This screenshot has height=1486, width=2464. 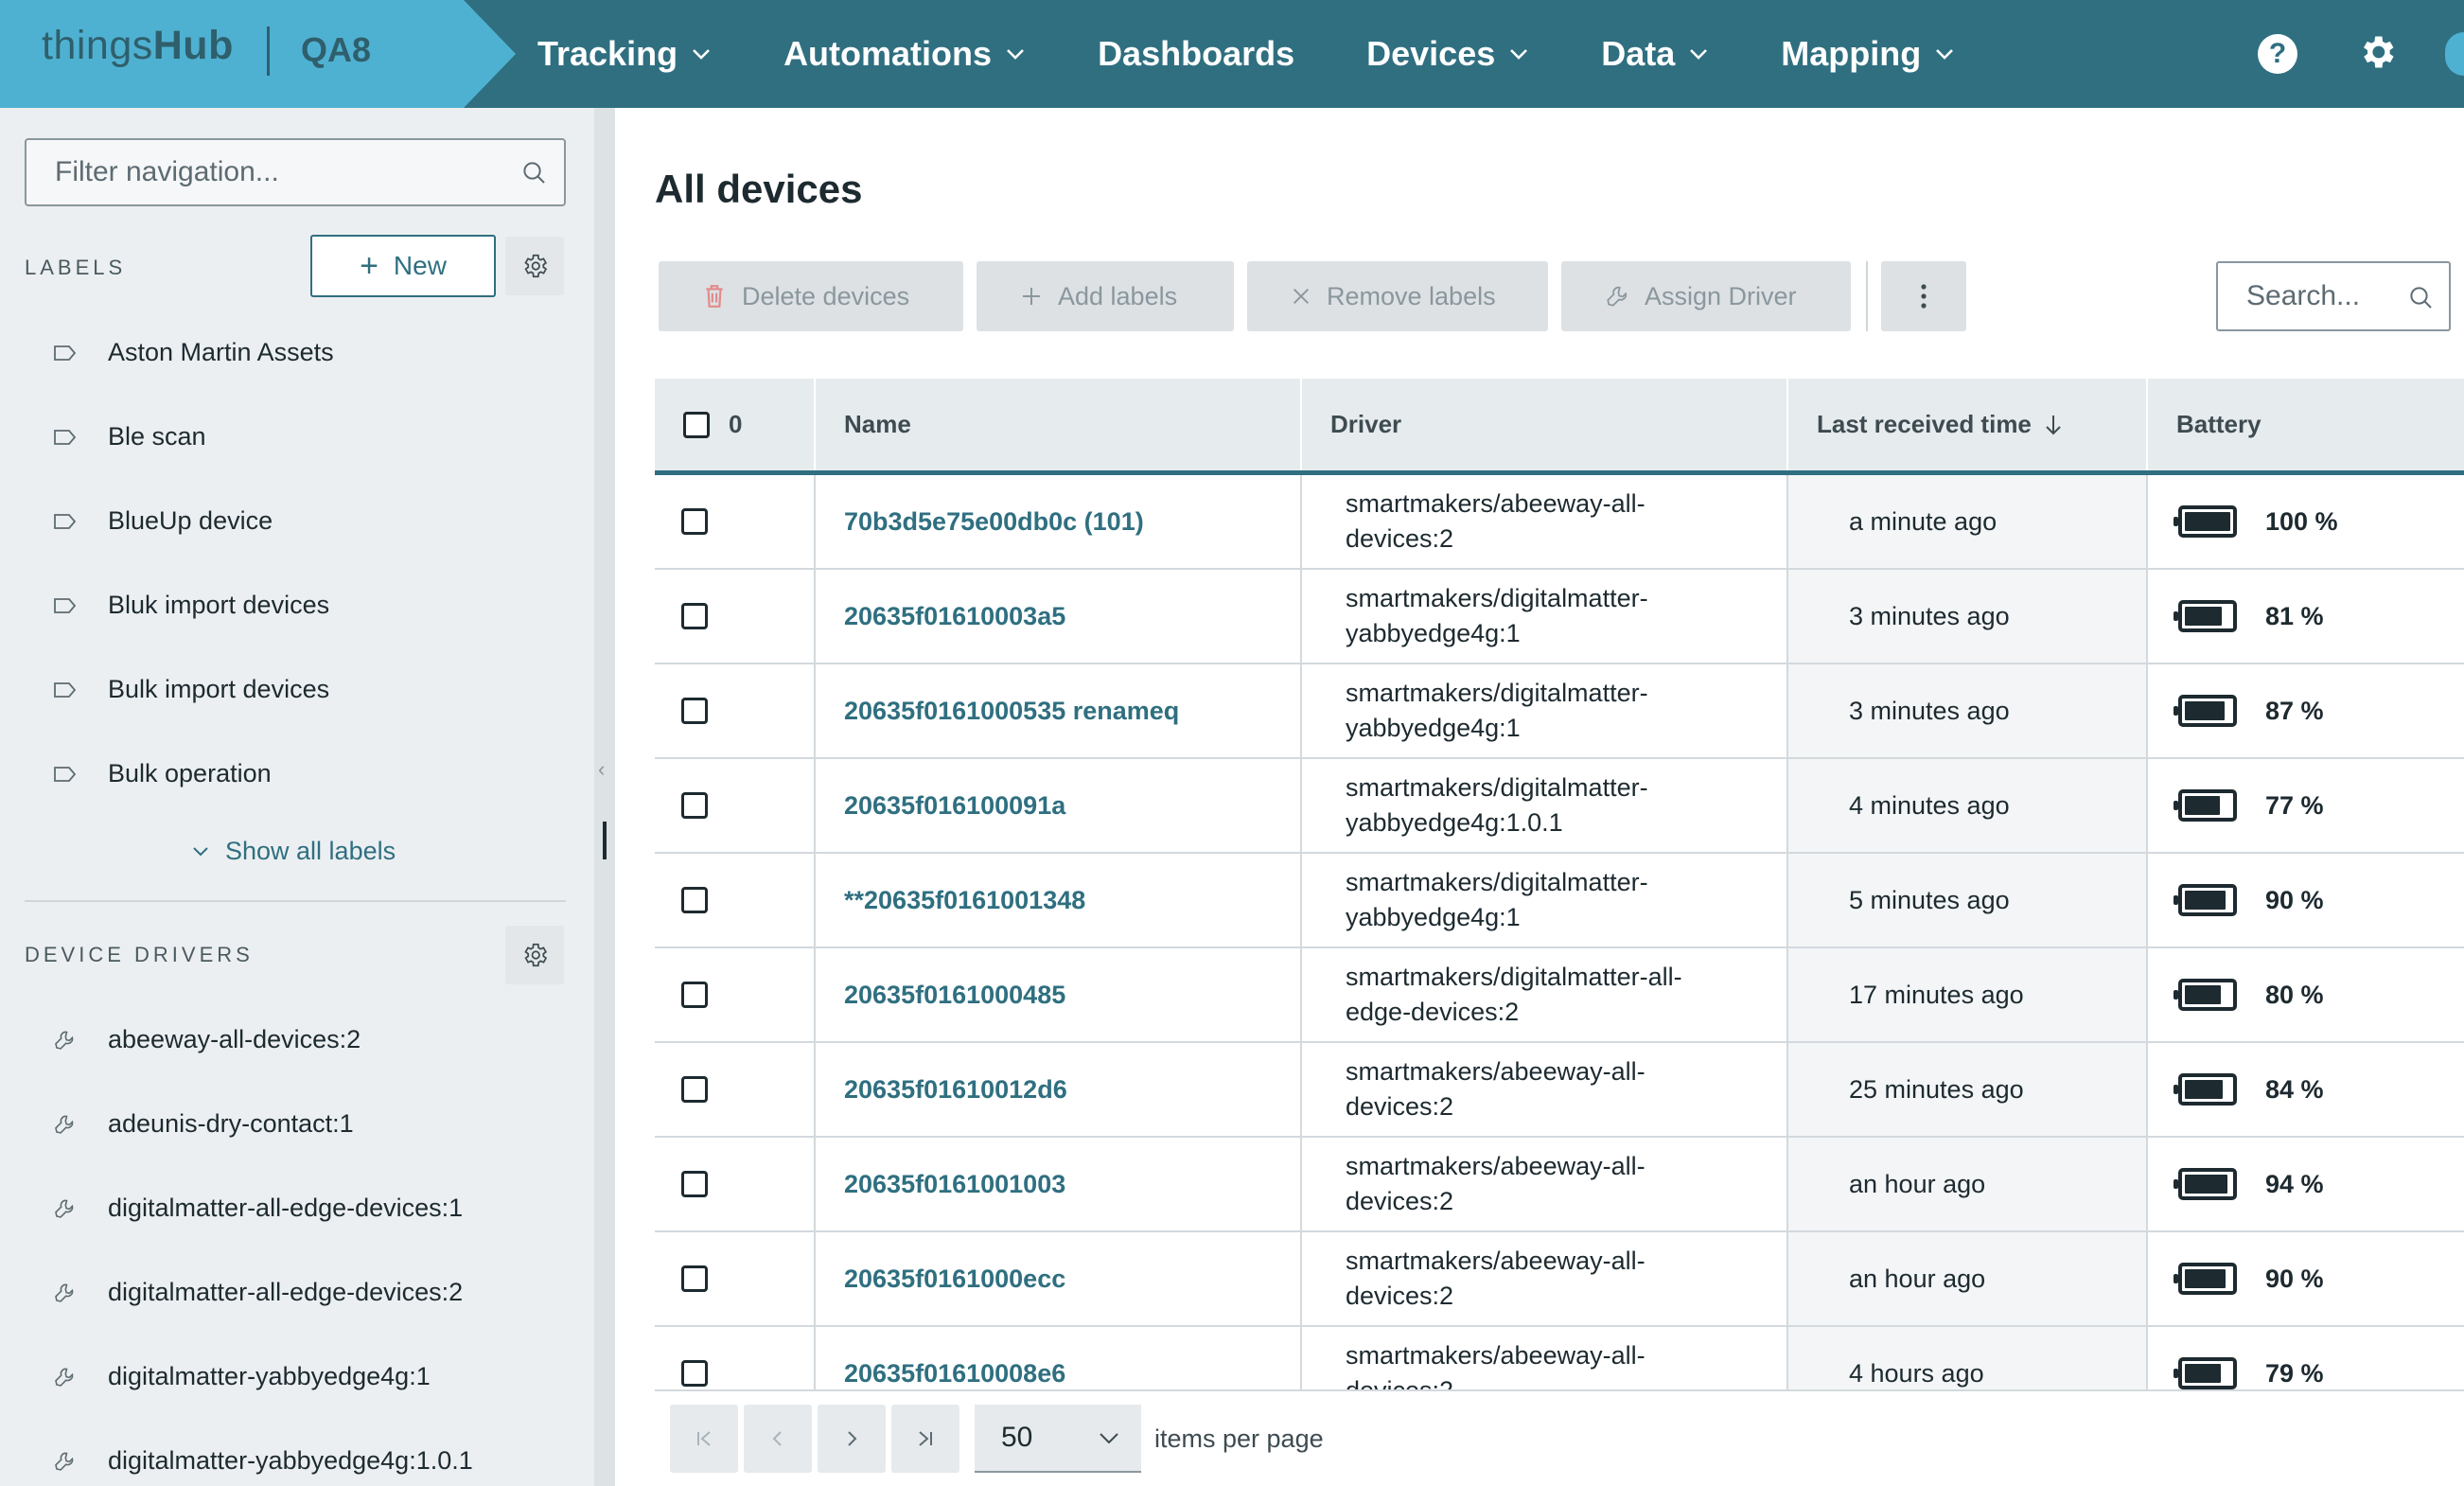 What do you see at coordinates (278, 172) in the screenshot?
I see `filter-navigation-input` at bounding box center [278, 172].